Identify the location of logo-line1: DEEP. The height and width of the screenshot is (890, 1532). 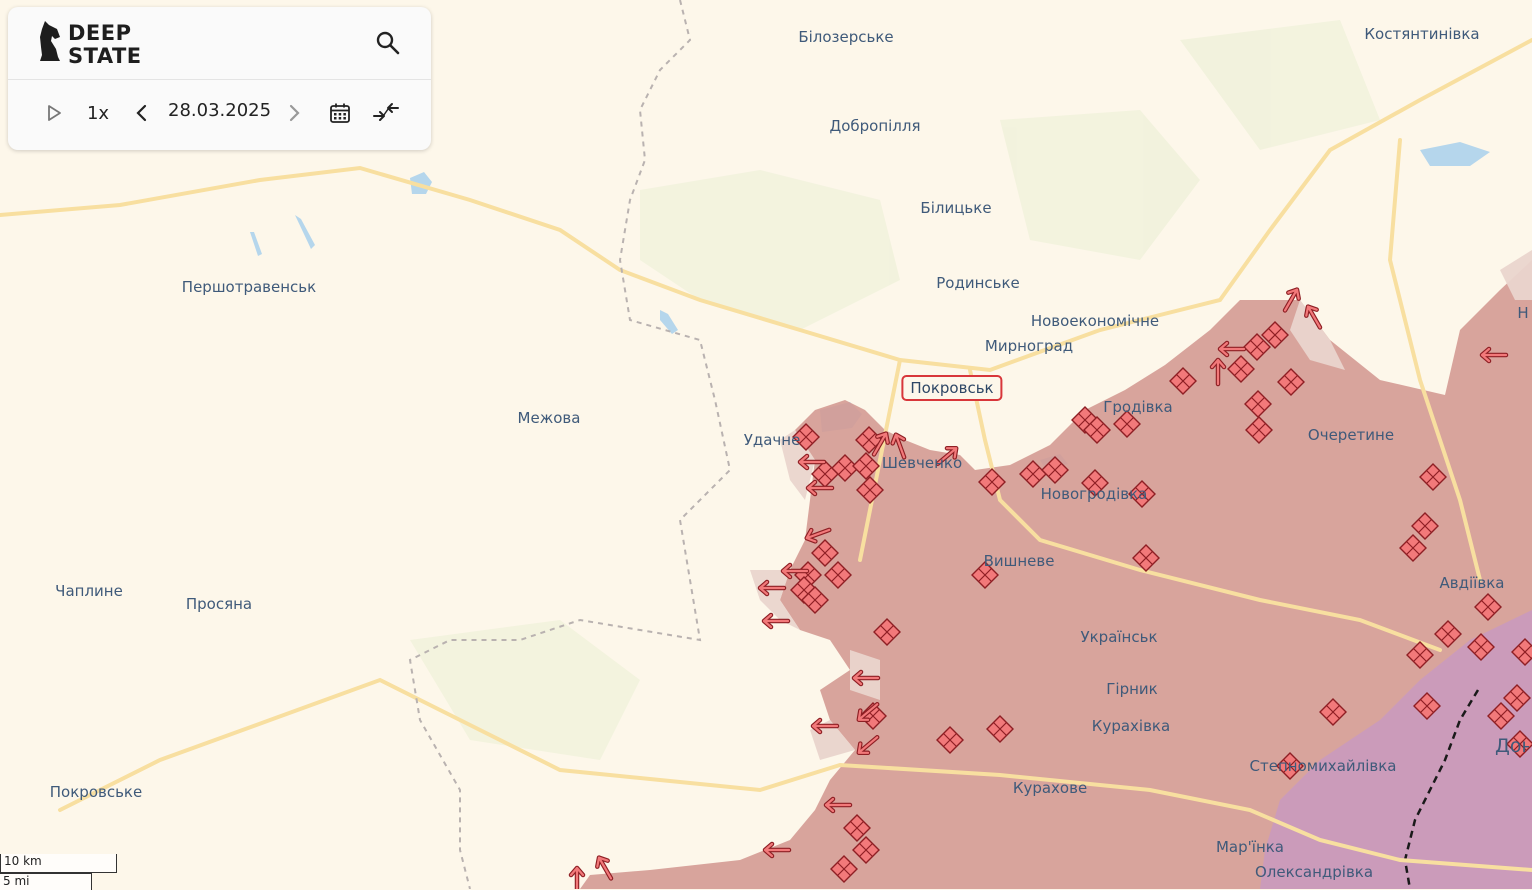
(100, 33).